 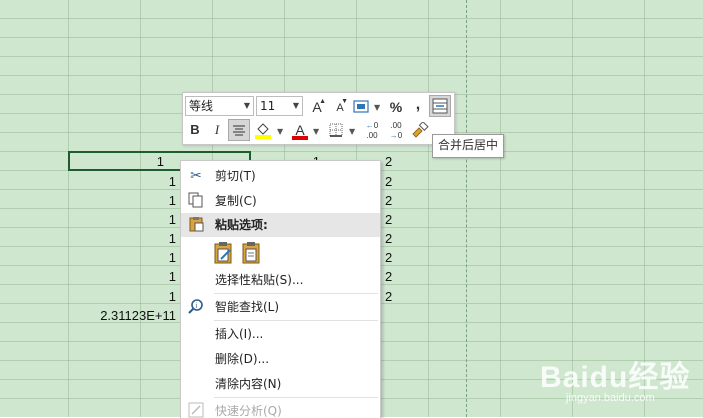 I want to click on menu-item-label: 粘贴选项:, so click(x=241, y=225).